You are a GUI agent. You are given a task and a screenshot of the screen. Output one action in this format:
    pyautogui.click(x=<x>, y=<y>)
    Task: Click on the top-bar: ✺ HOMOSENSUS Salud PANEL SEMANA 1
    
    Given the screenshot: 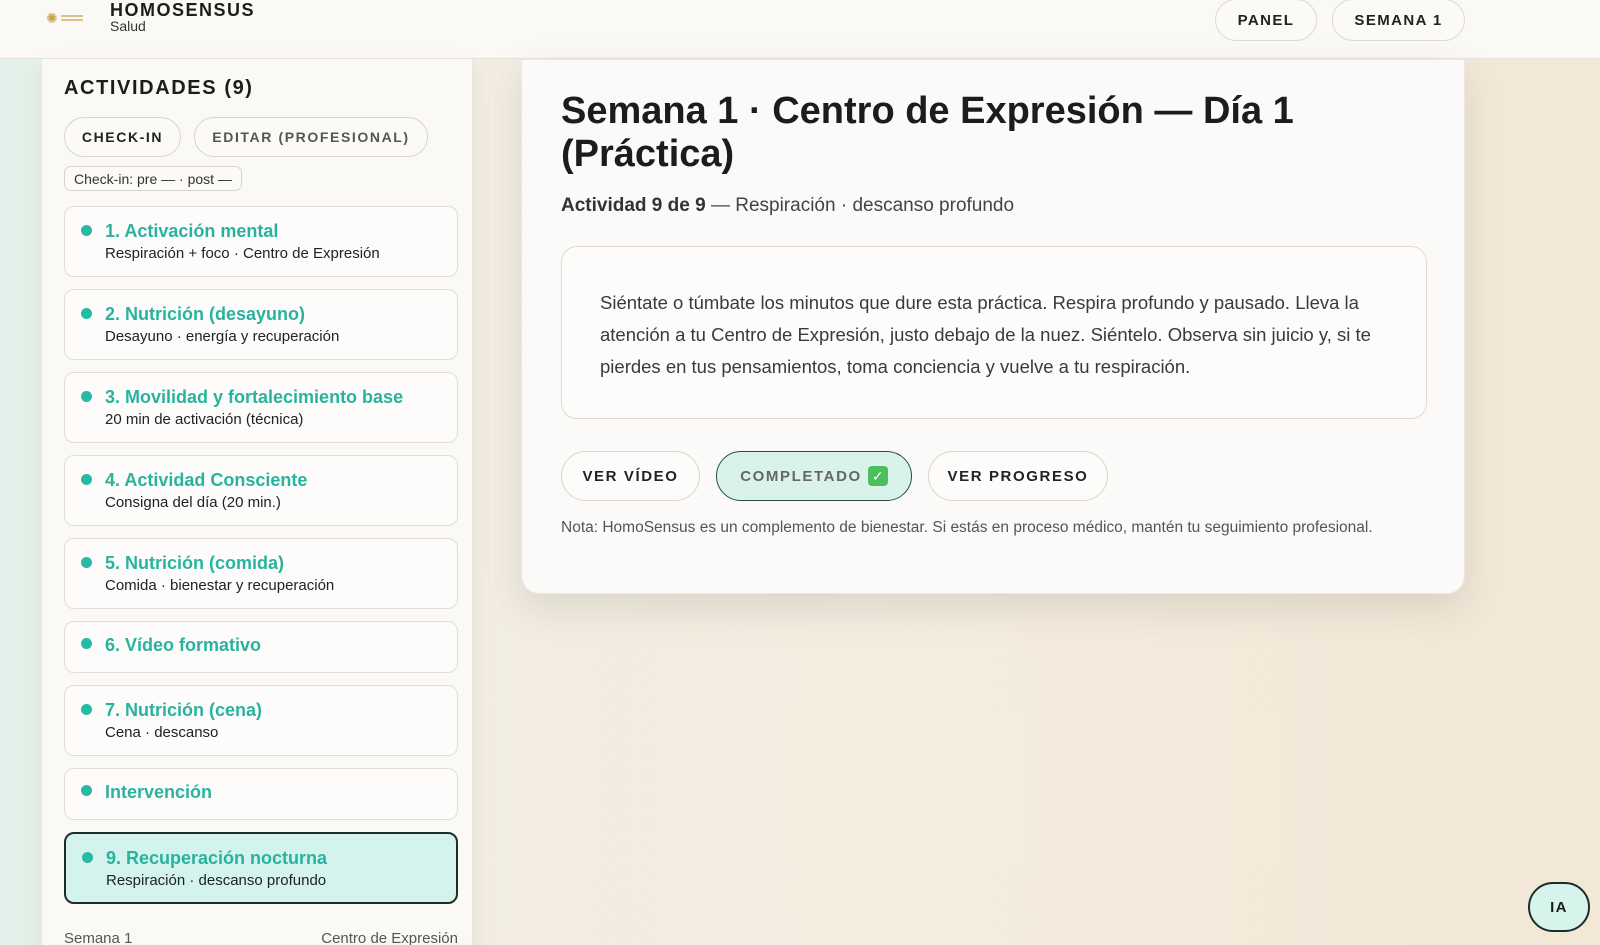 What is the action you would take?
    pyautogui.click(x=800, y=29)
    